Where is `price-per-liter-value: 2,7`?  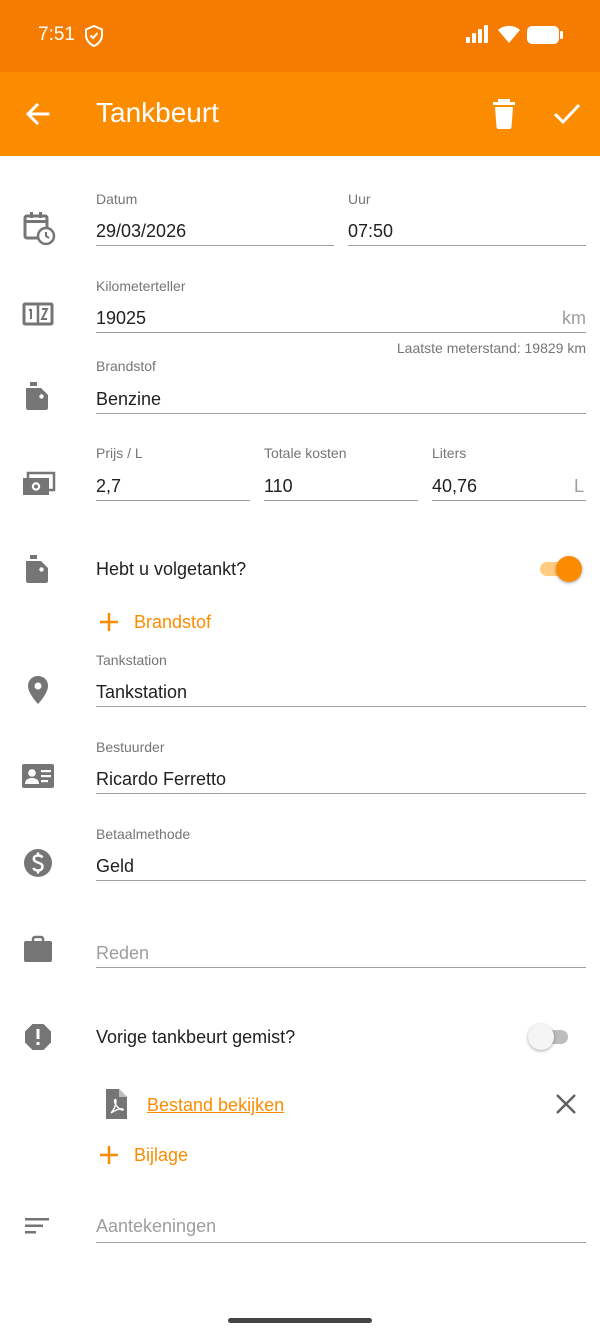 price-per-liter-value: 2,7 is located at coordinates (109, 486).